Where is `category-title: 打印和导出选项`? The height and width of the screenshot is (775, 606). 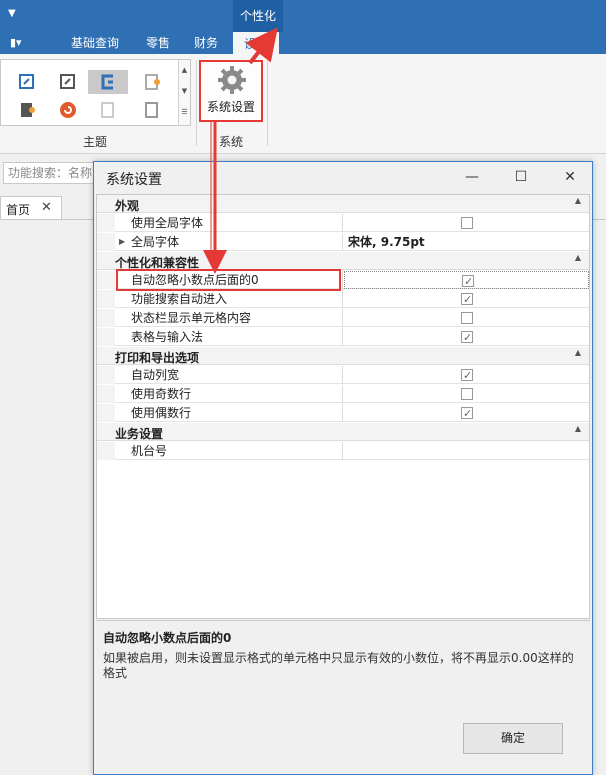 category-title: 打印和导出选项 is located at coordinates (157, 358).